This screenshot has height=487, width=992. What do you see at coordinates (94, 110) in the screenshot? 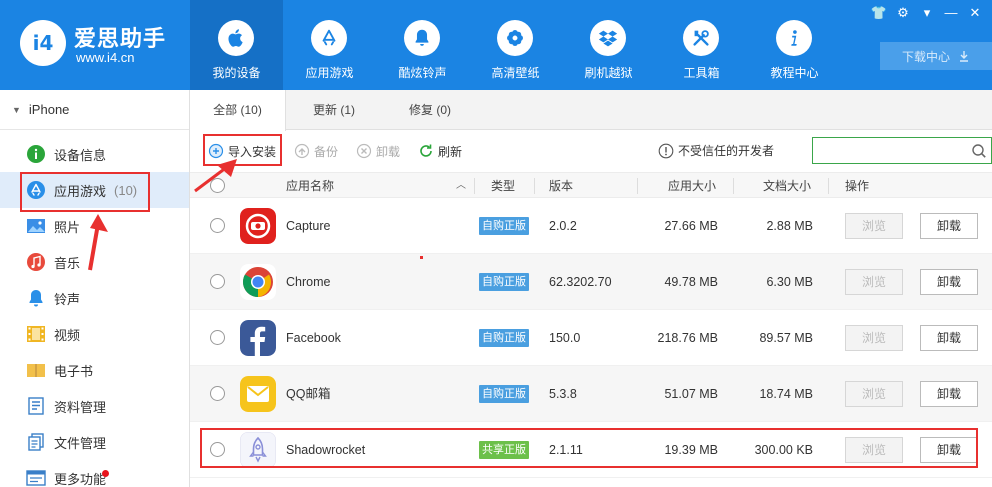
I see `device-selector: ▼ iPhone` at bounding box center [94, 110].